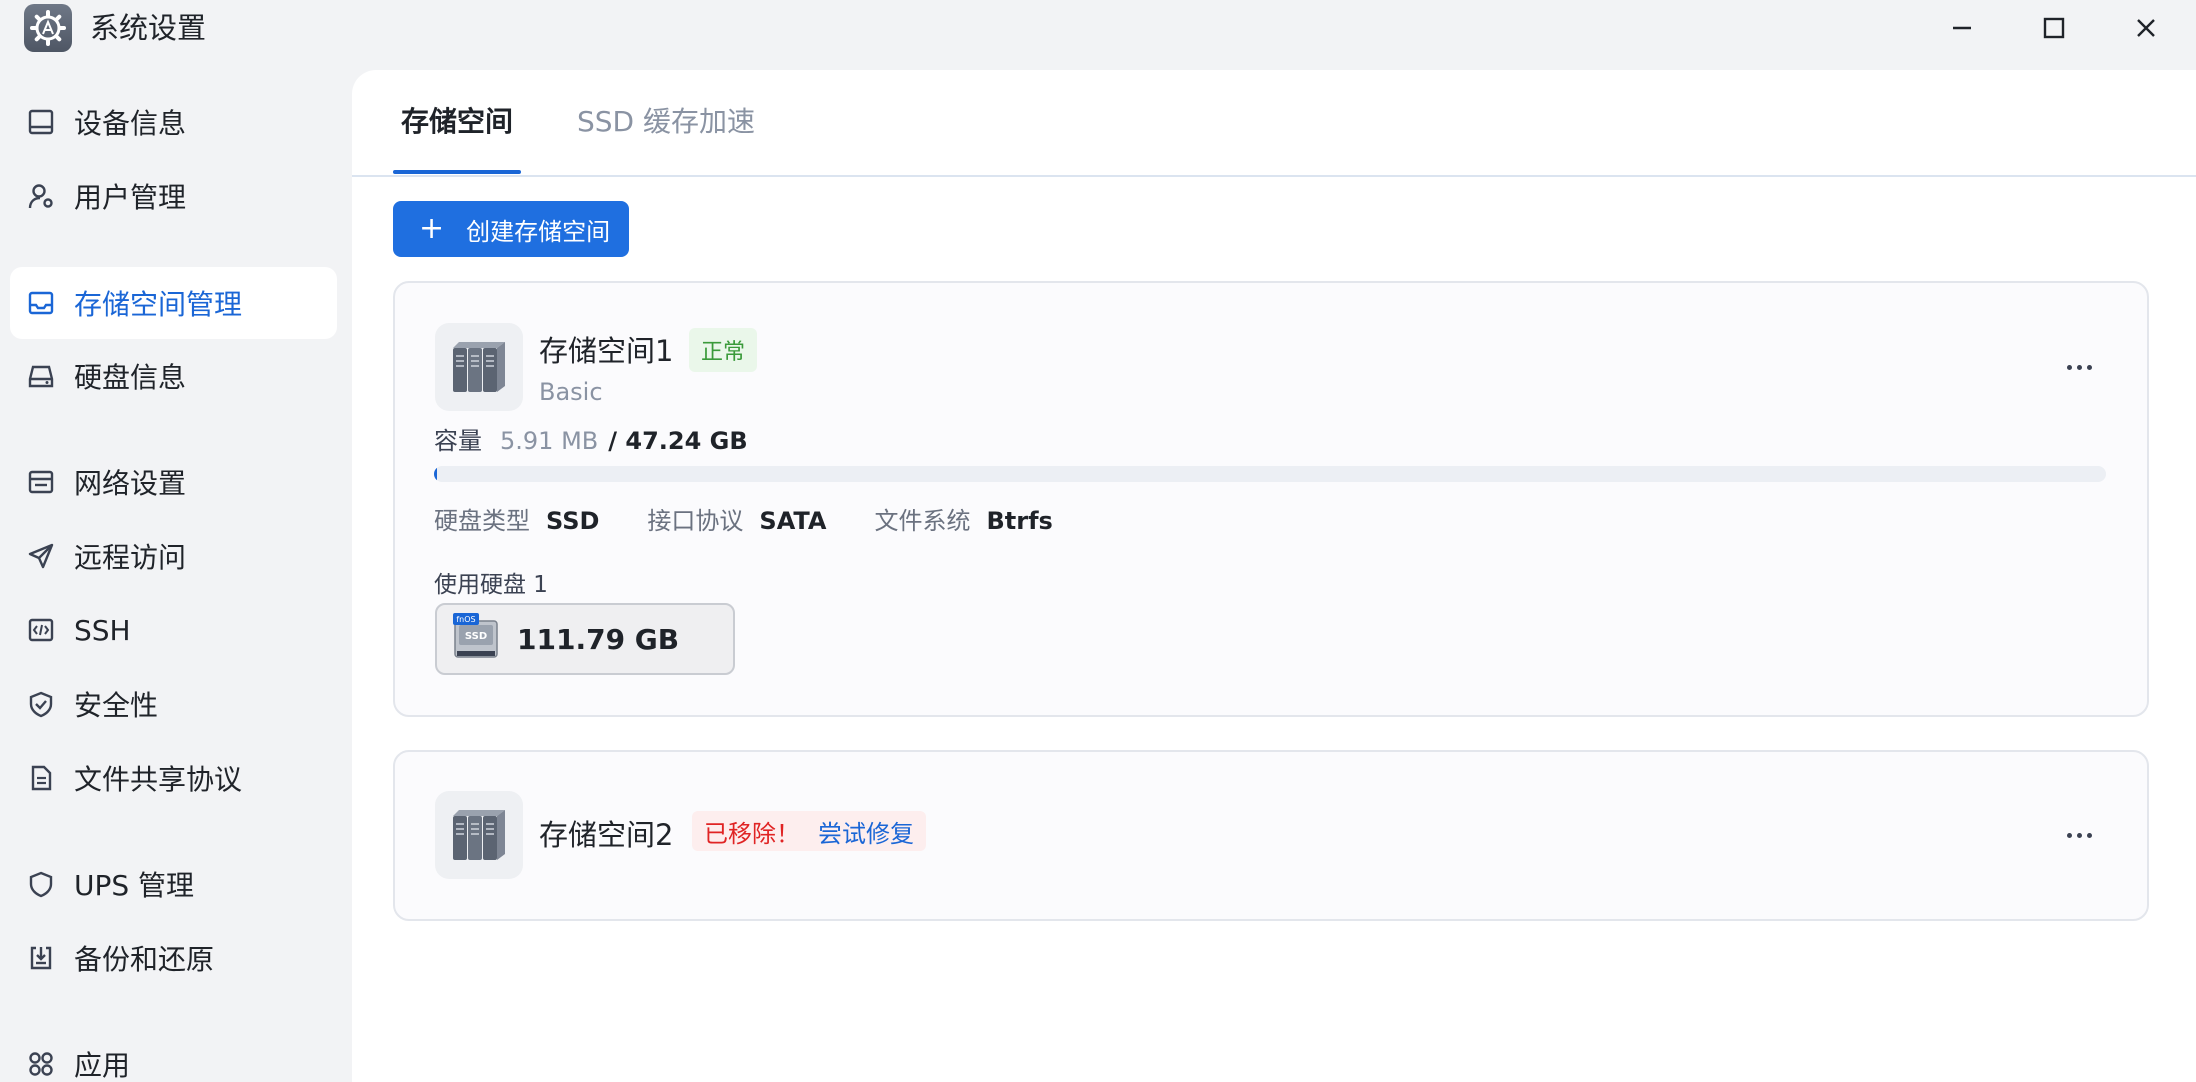  Describe the element at coordinates (457, 122) in the screenshot. I see `tab-storage: 存储空间` at that location.